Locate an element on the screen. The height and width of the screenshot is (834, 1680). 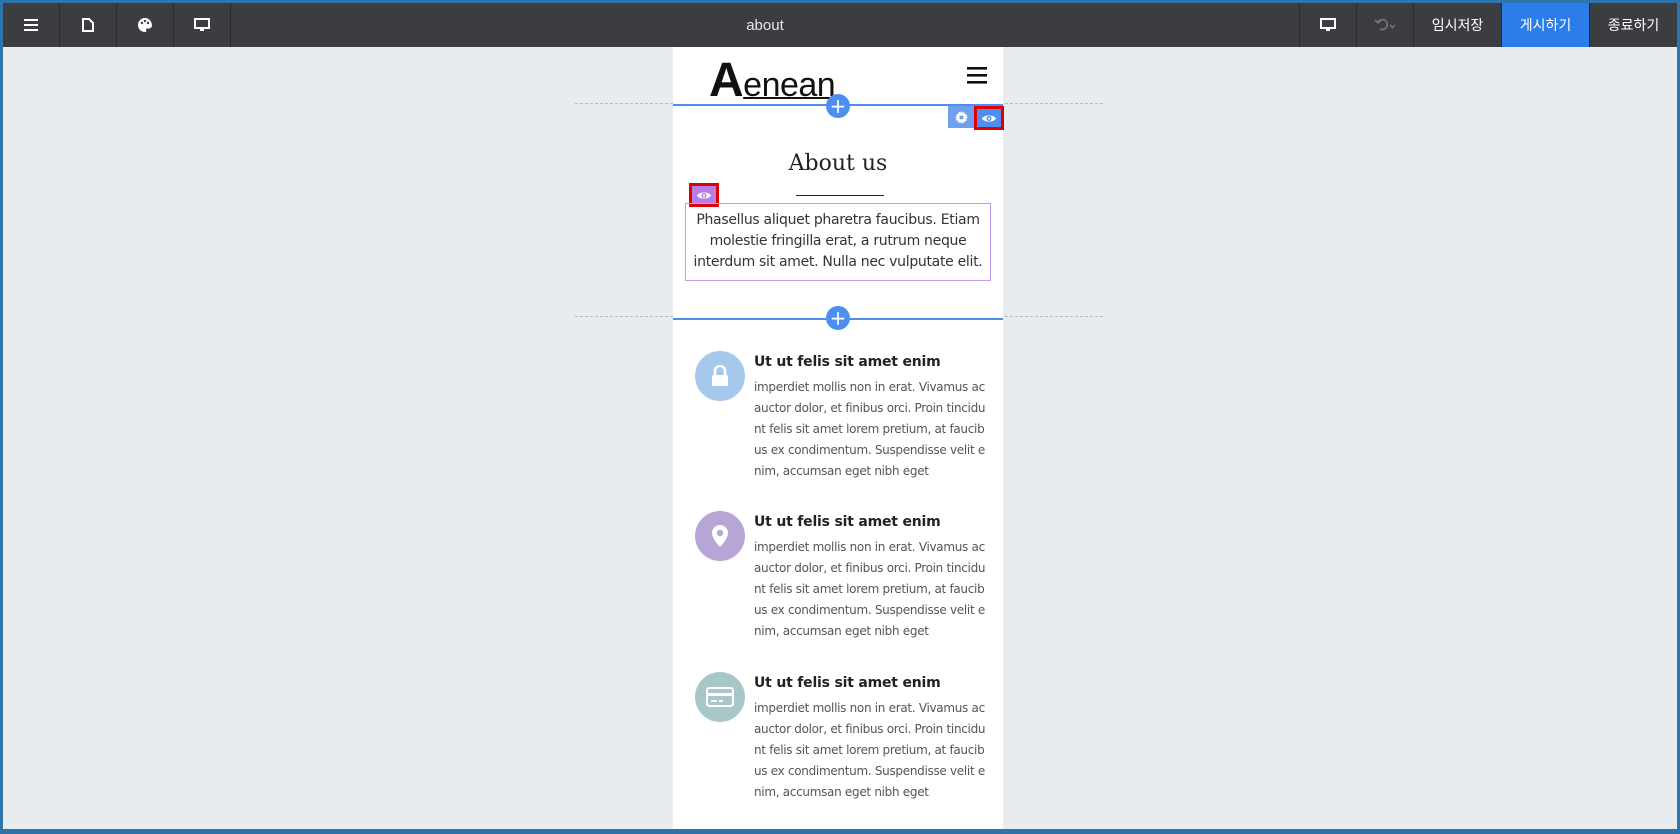
preview-button is located at coordinates (202, 25).